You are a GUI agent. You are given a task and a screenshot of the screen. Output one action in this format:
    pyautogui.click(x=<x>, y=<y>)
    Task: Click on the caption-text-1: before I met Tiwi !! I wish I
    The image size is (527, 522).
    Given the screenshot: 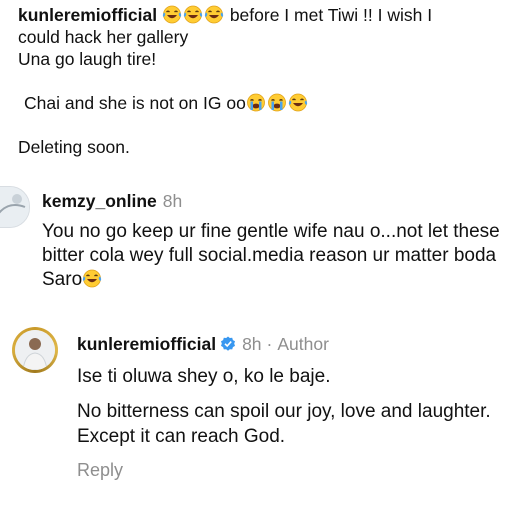 What is the action you would take?
    pyautogui.click(x=328, y=15)
    